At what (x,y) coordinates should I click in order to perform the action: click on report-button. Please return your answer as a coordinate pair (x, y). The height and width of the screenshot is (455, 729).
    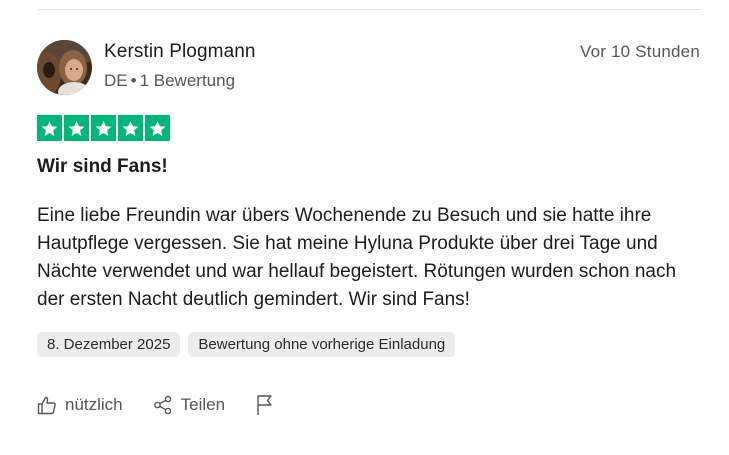
    Looking at the image, I should click on (265, 405).